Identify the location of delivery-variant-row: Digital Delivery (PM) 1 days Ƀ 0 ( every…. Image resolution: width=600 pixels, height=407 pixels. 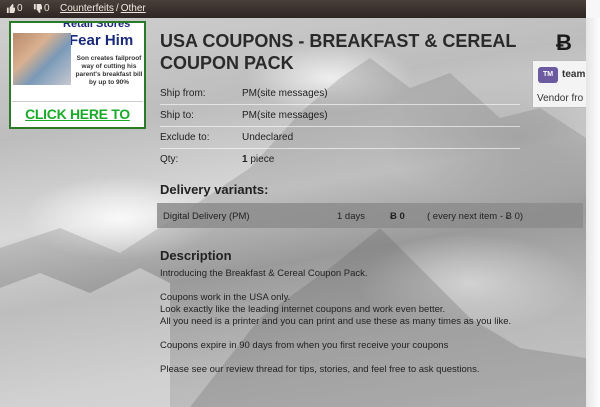
(370, 215).